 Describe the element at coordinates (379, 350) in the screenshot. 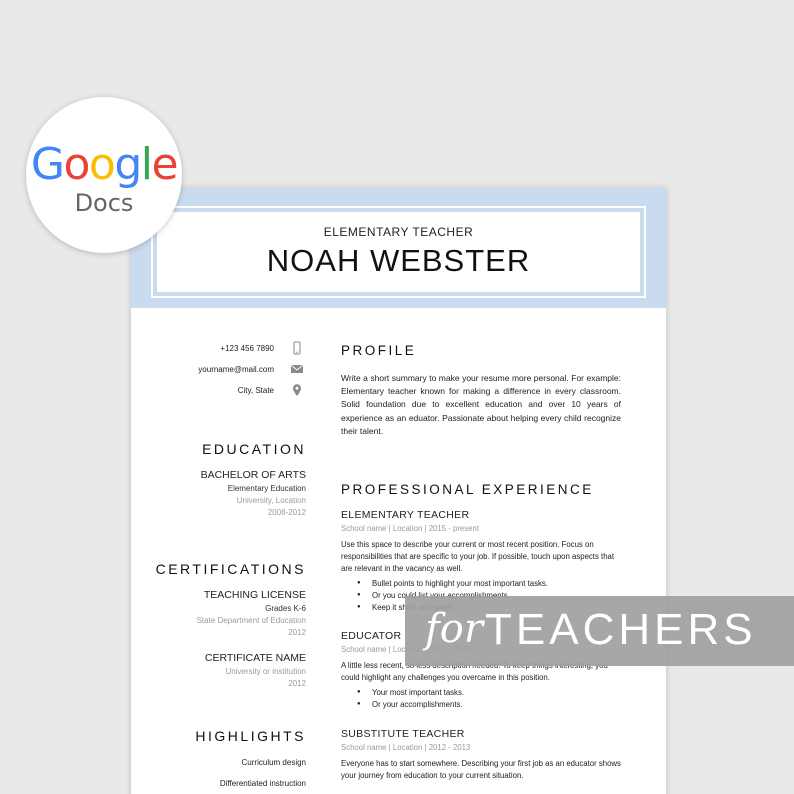

I see `profile-heading: PROFILE` at that location.